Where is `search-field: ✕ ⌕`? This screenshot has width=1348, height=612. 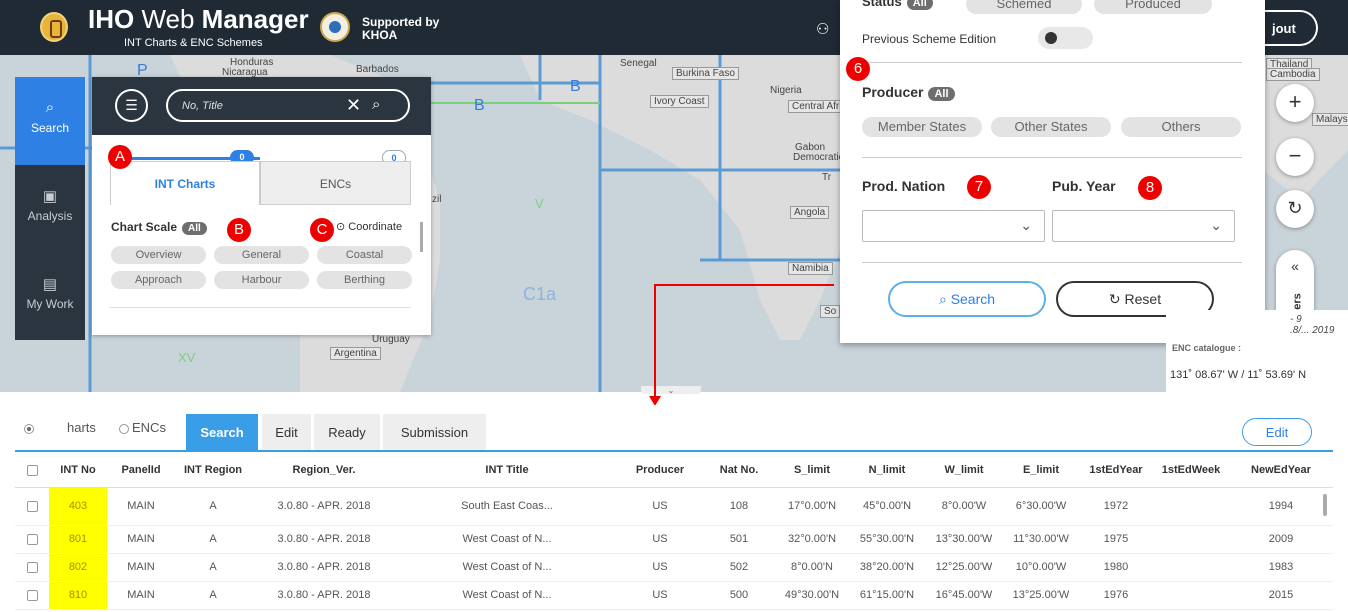 search-field: ✕ ⌕ is located at coordinates (288, 105).